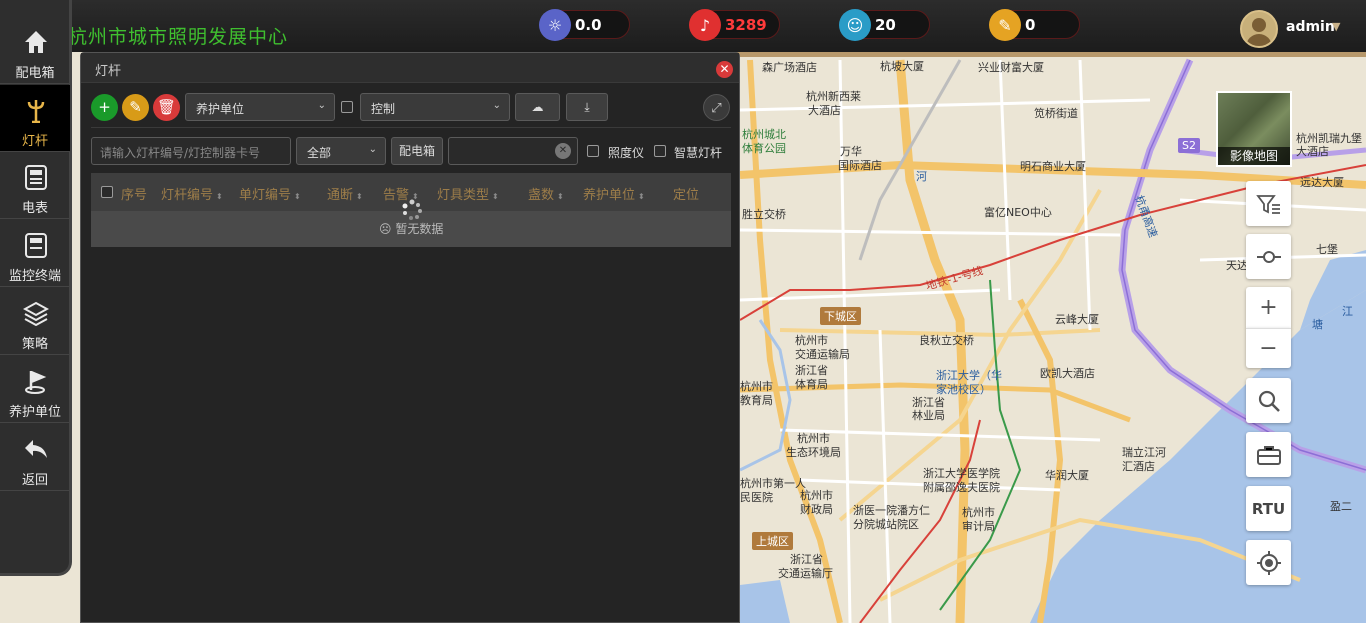 The height and width of the screenshot is (623, 1366). I want to click on map-poi: 杭州凯瑞, so click(1318, 138).